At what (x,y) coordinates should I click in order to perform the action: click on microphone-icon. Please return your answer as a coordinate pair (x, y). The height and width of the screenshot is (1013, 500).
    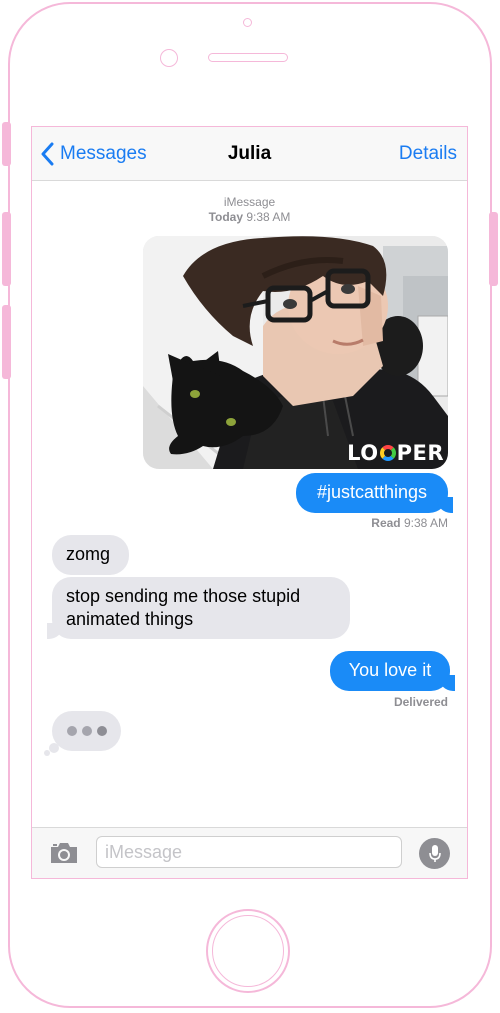
    Looking at the image, I should click on (434, 853).